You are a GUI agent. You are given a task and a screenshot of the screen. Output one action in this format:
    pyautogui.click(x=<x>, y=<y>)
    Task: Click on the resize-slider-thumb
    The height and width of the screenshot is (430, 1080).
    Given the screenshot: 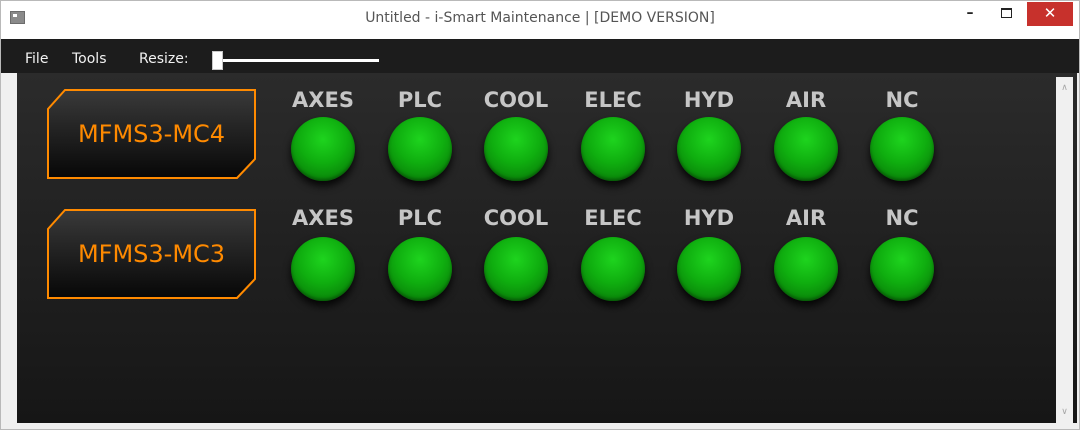 What is the action you would take?
    pyautogui.click(x=217, y=60)
    